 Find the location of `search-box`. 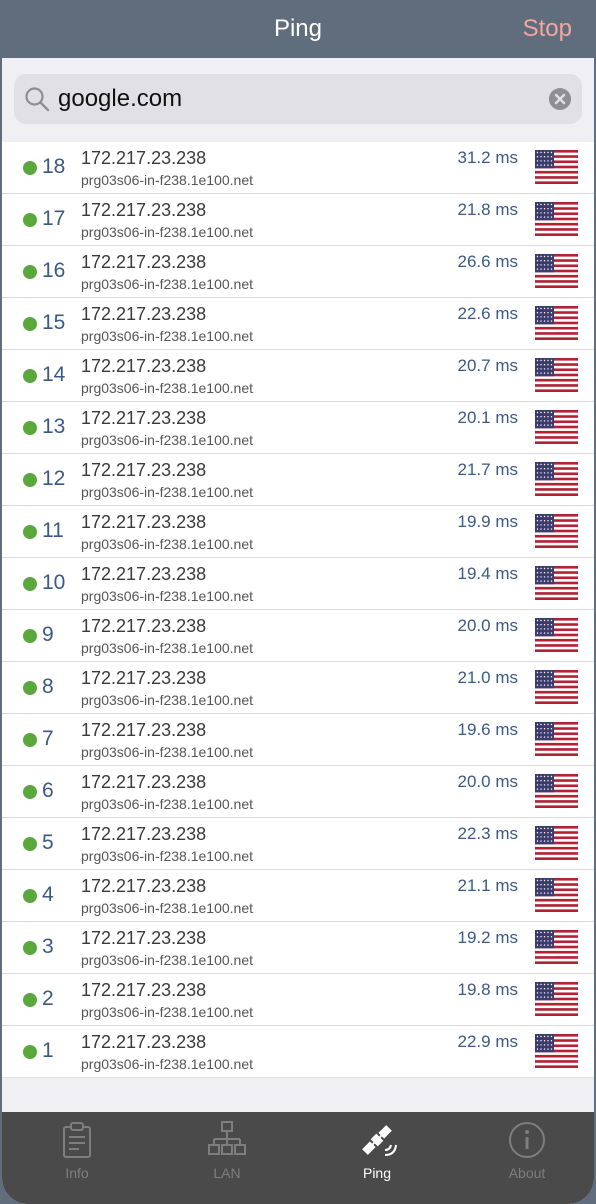

search-box is located at coordinates (298, 99).